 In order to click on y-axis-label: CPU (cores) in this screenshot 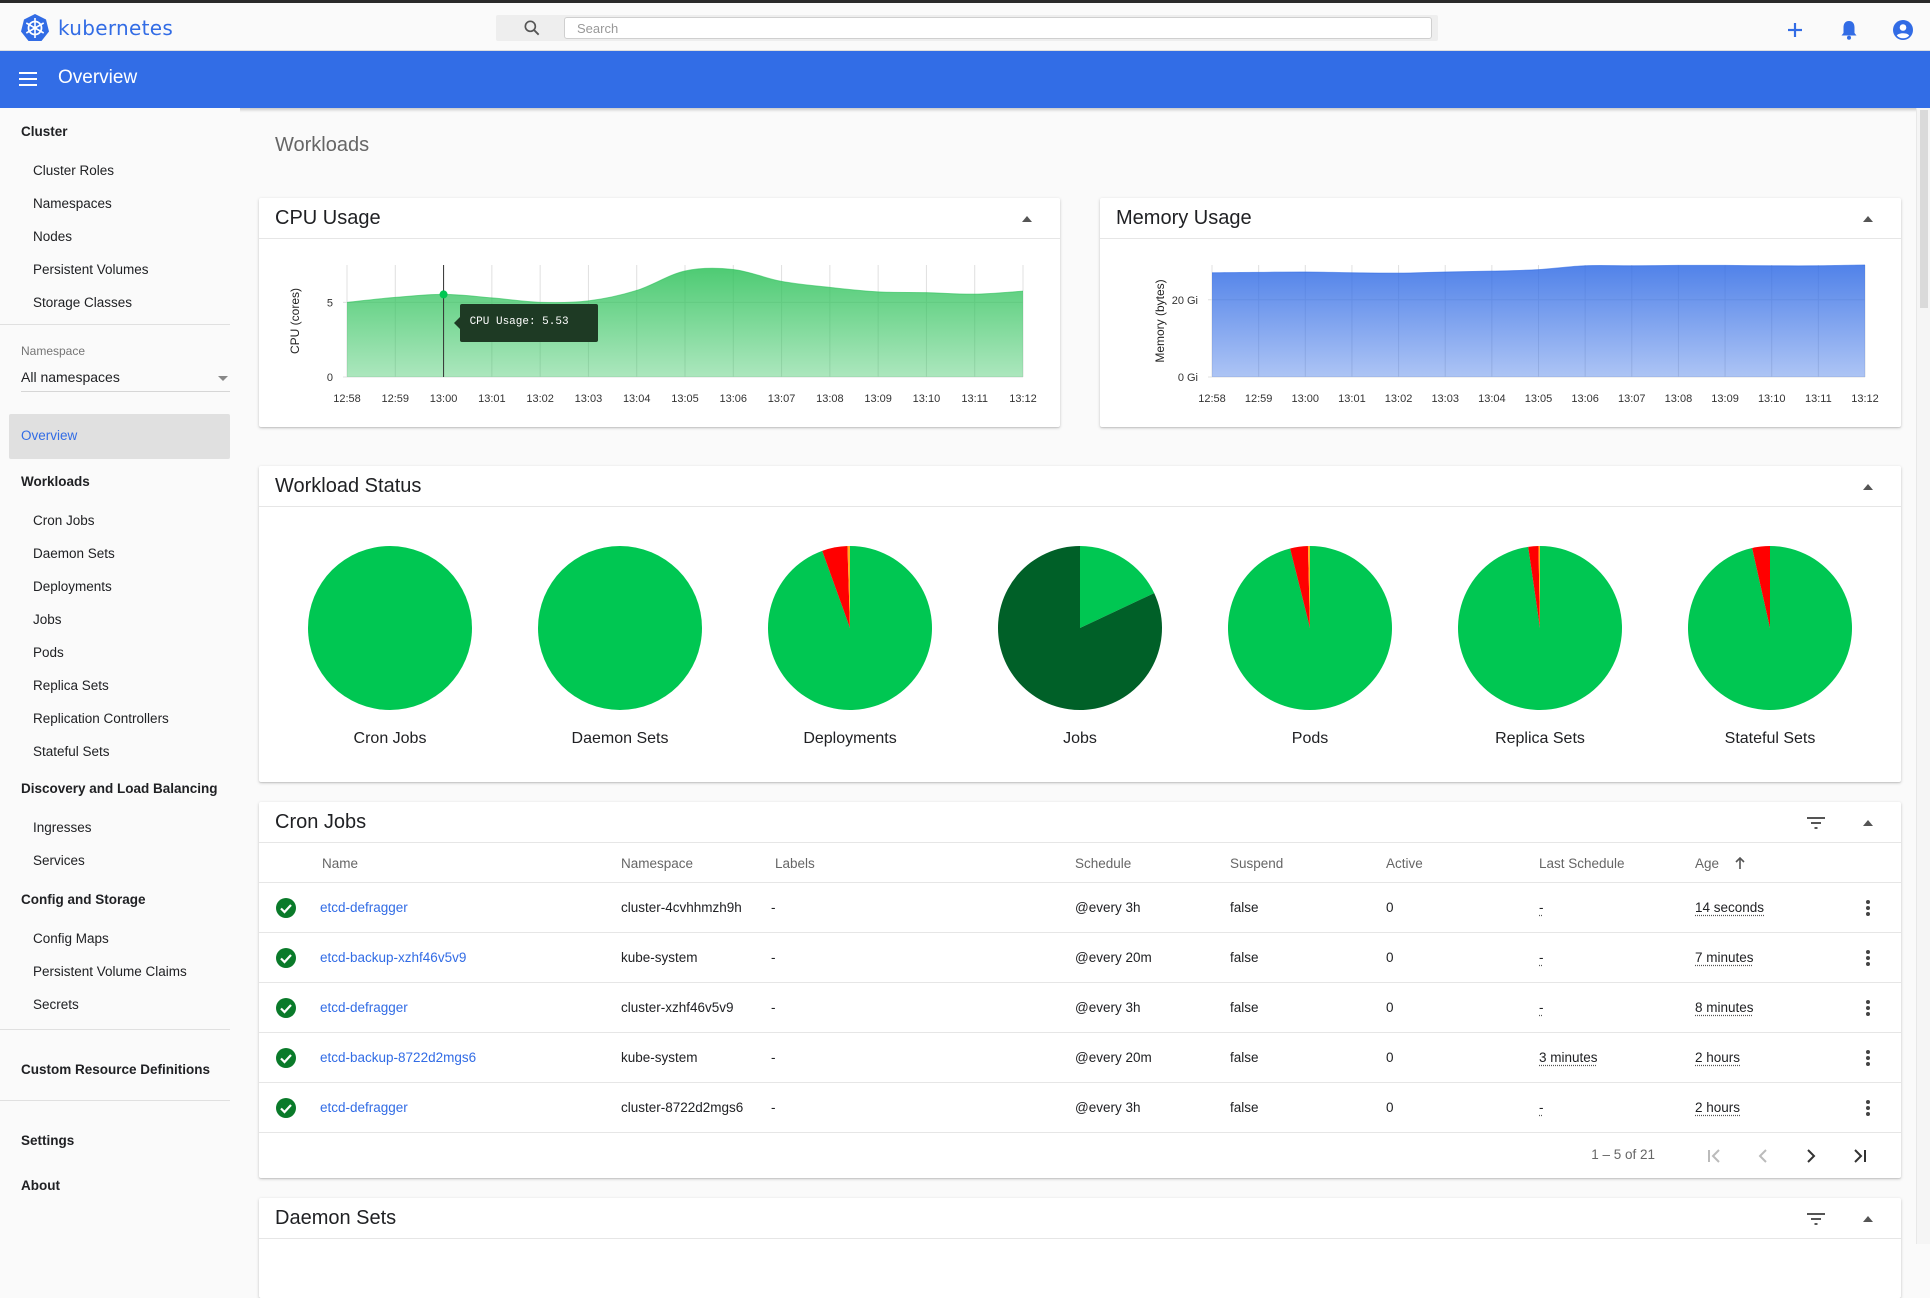, I will do `click(295, 321)`.